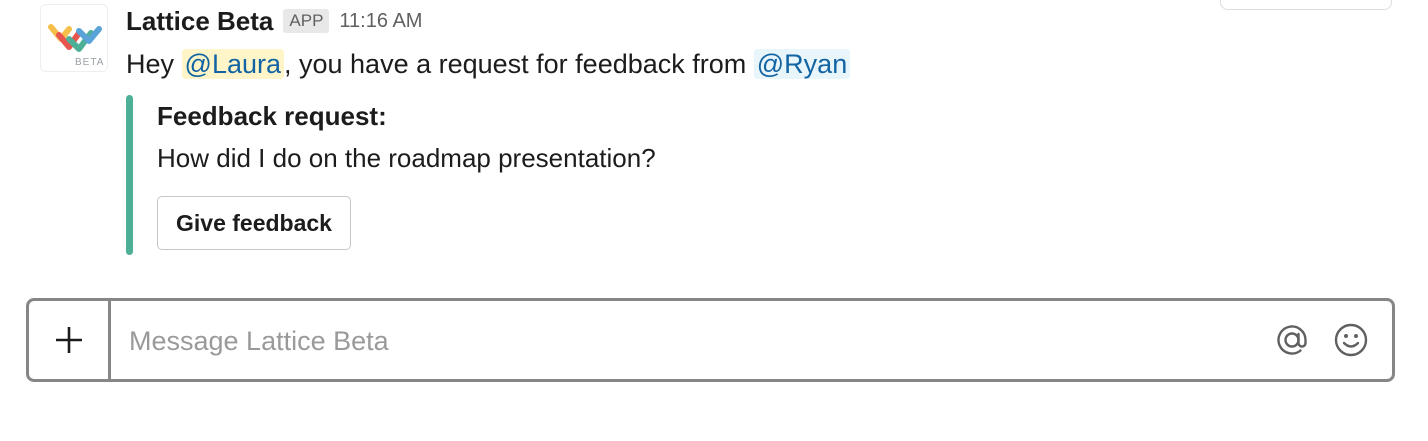 The height and width of the screenshot is (441, 1428). What do you see at coordinates (380, 21) in the screenshot?
I see `timestamp: 11:16 AM` at bounding box center [380, 21].